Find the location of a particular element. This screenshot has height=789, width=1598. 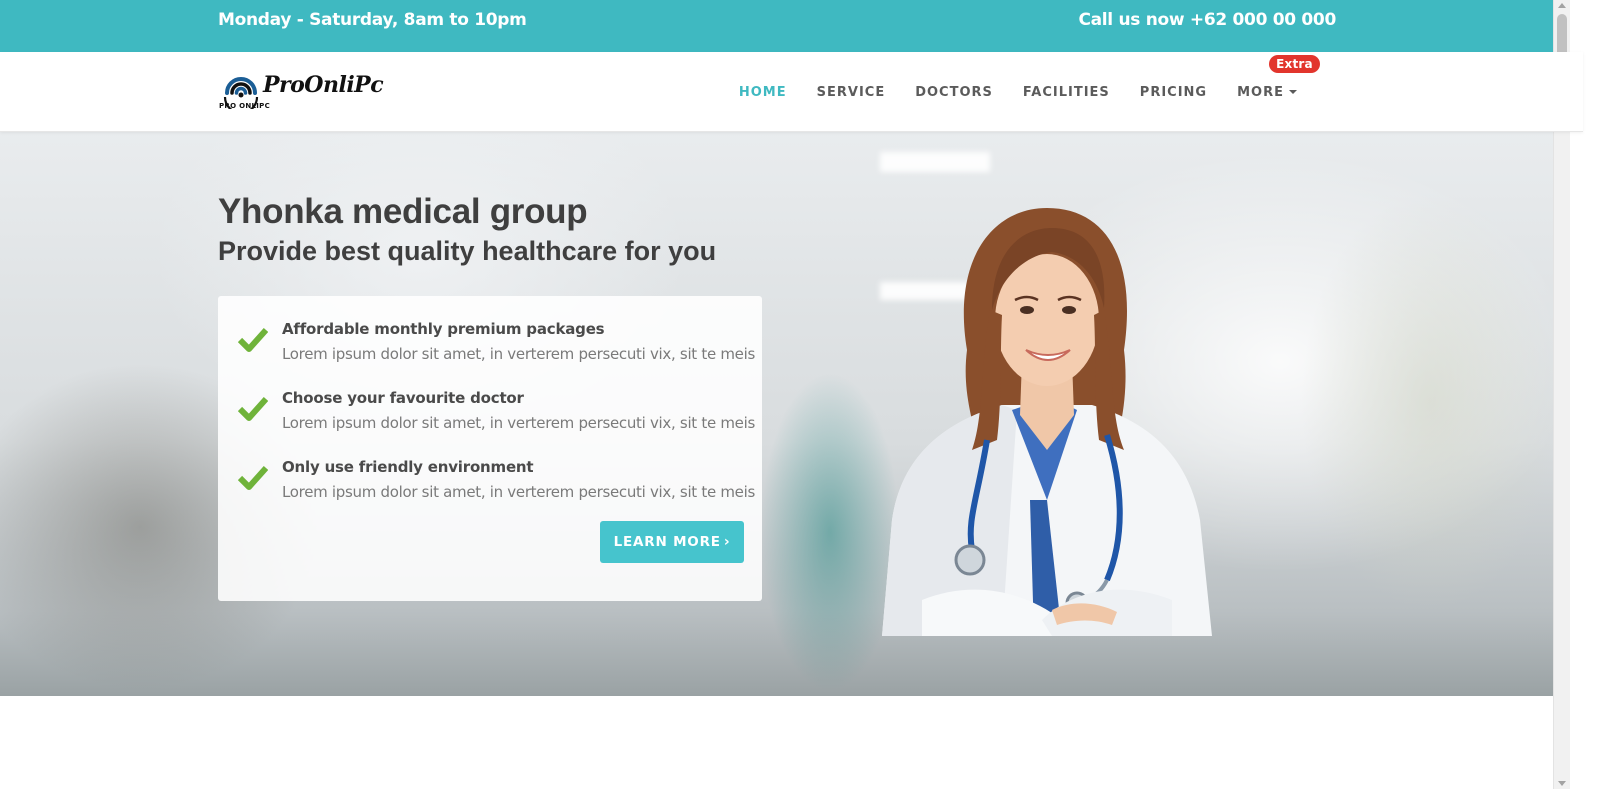

hero-subtitle: Provide best quality healthcare for you is located at coordinates (467, 251).